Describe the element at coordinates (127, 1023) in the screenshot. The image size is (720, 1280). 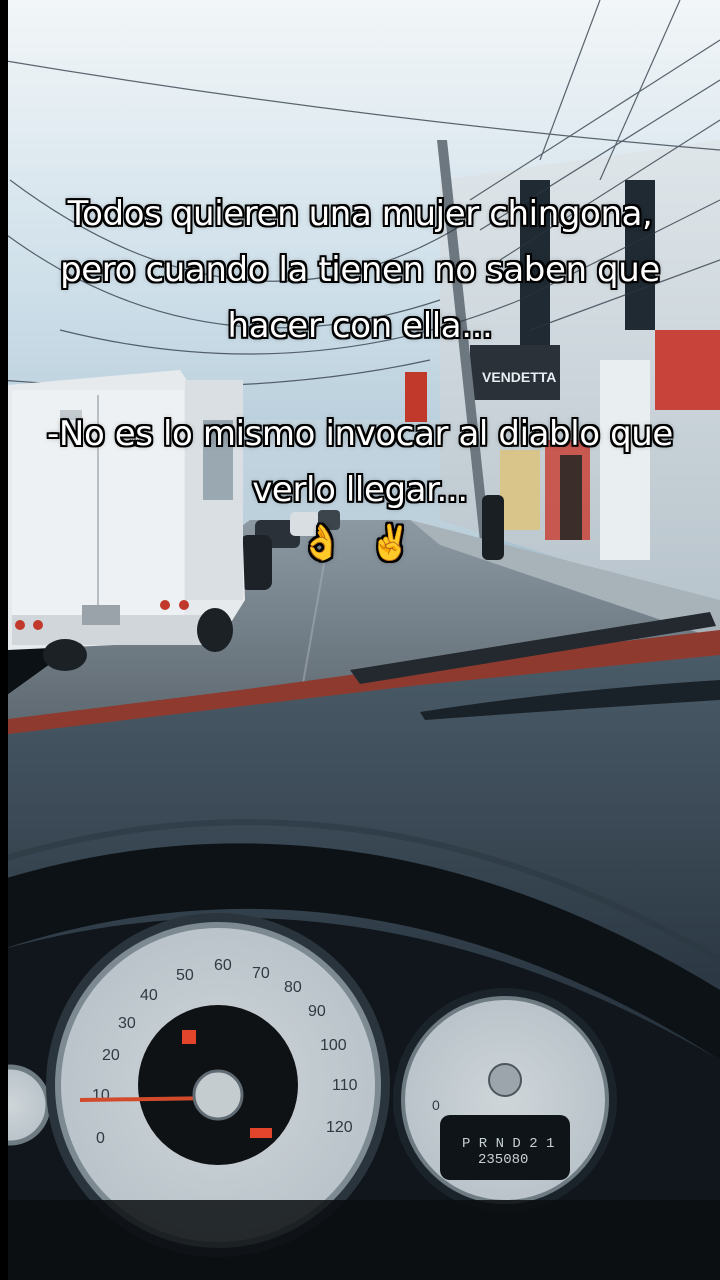
I see `svg-text: 30` at that location.